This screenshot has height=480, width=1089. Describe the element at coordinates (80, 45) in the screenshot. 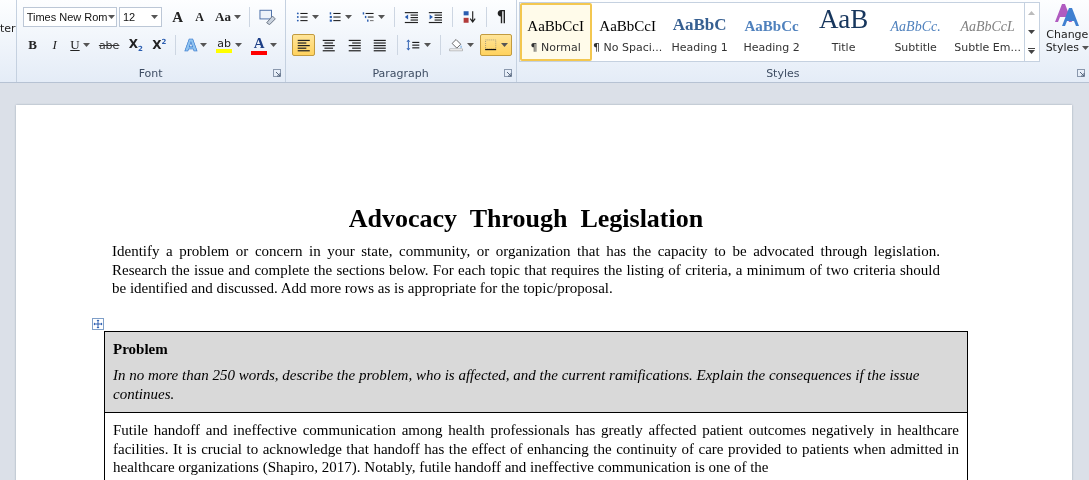

I see `underline-button: U` at that location.